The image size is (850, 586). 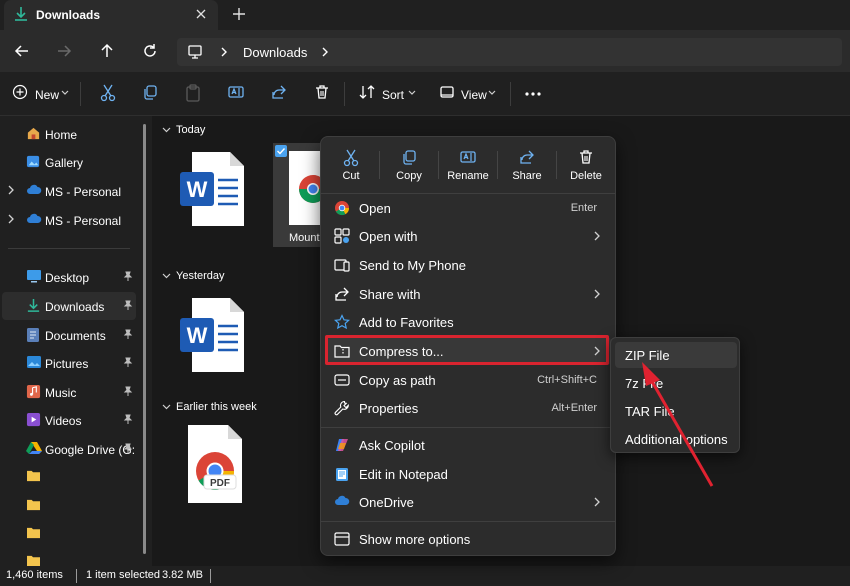 What do you see at coordinates (183, 130) in the screenshot?
I see `group-header-today: Today` at bounding box center [183, 130].